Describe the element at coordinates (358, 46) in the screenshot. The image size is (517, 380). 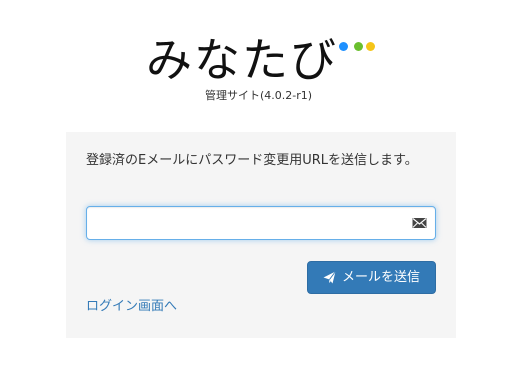
I see `logo-dot-green` at that location.